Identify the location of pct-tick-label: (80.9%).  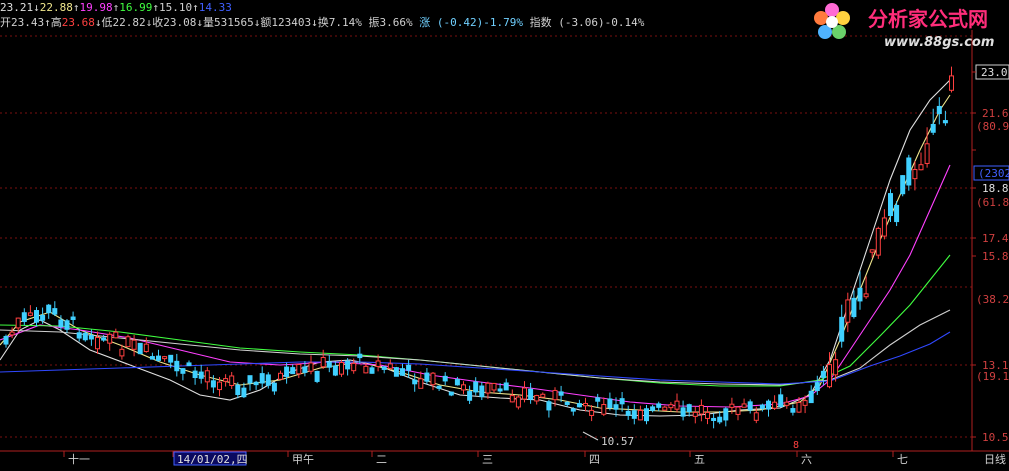
(992, 126).